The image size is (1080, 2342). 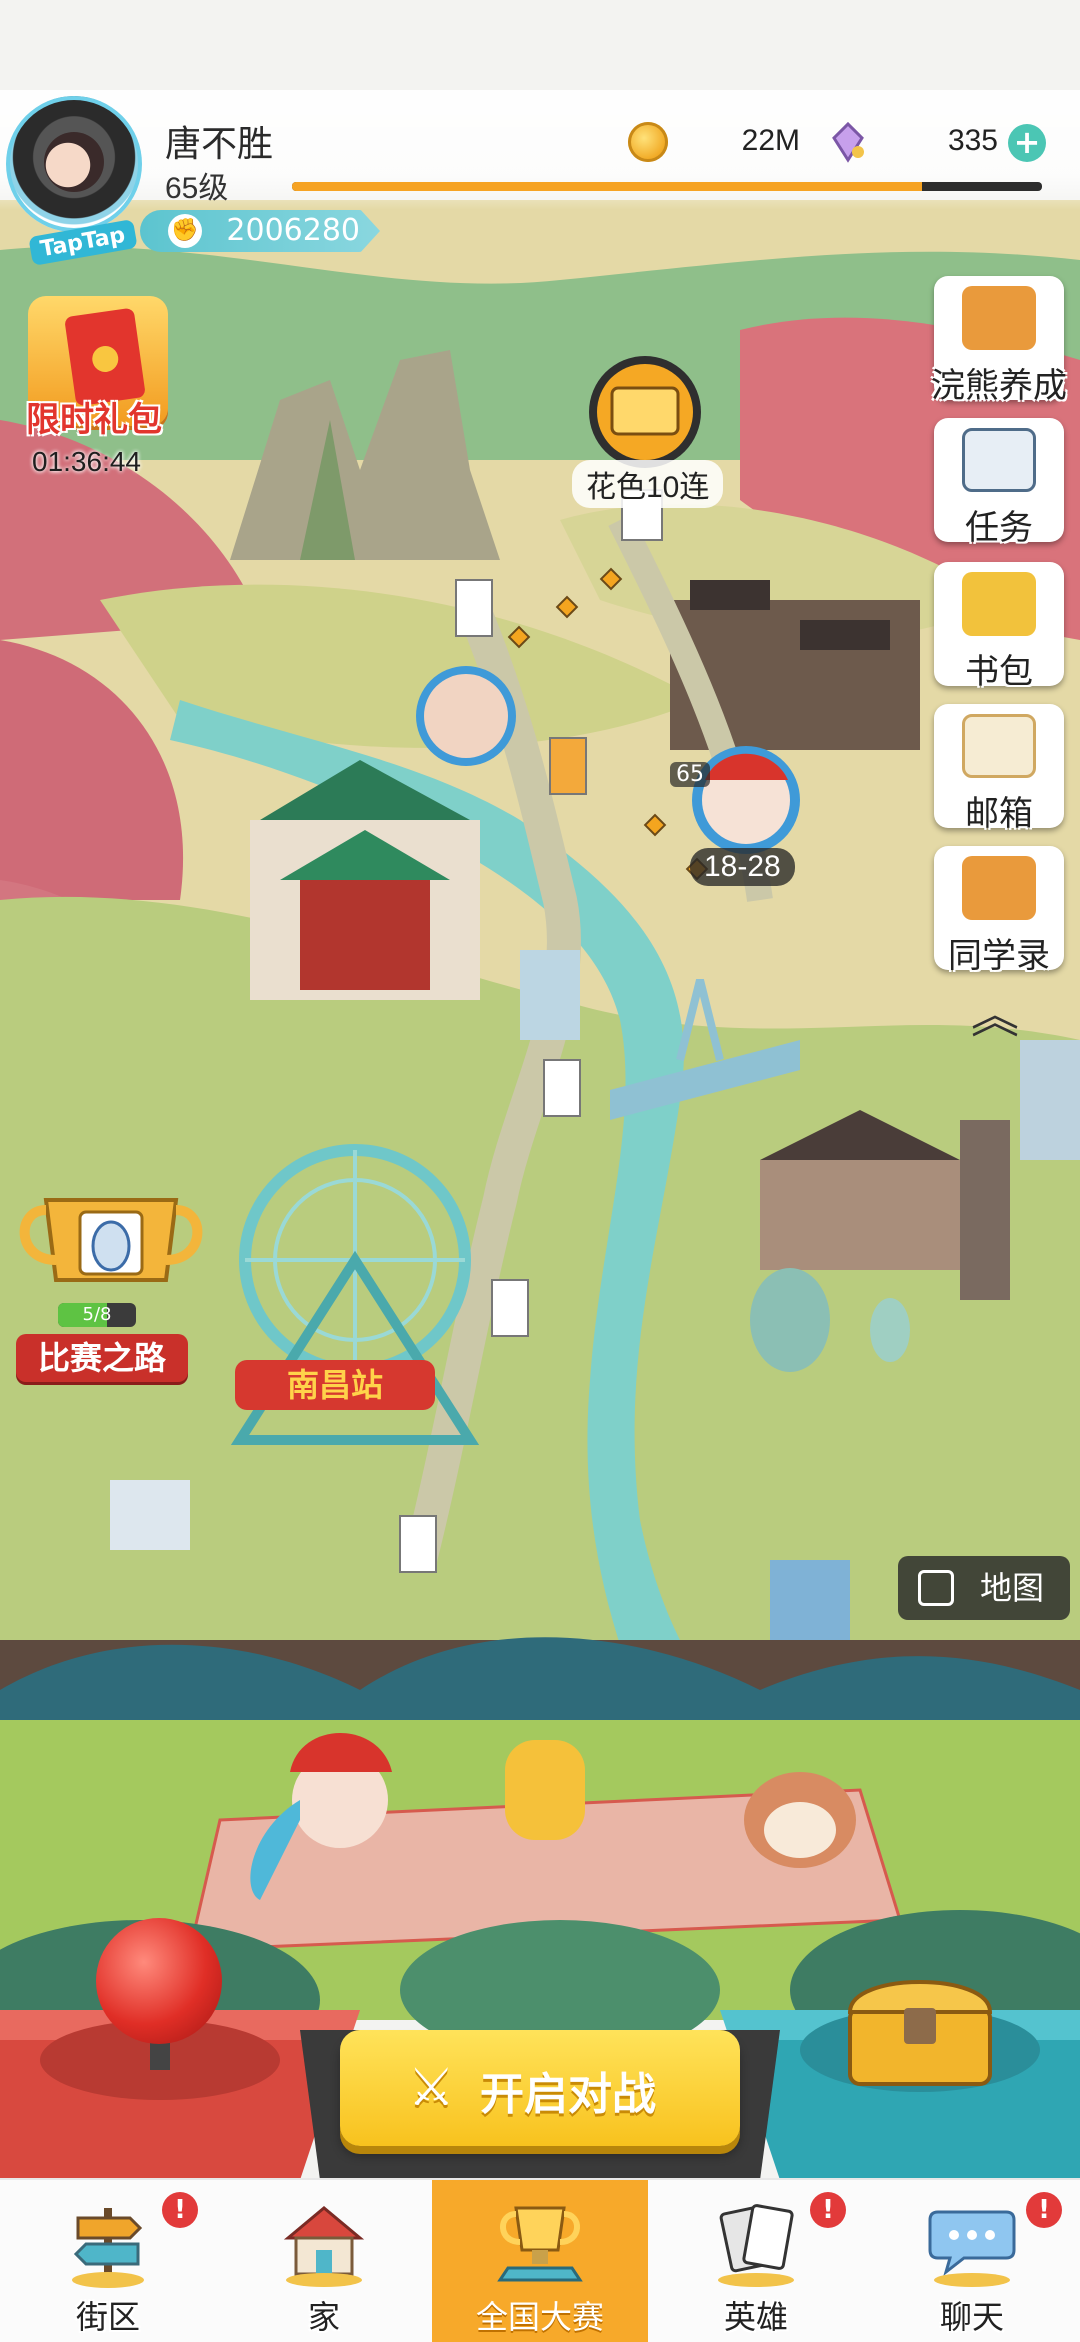 What do you see at coordinates (568, 2094) in the screenshot?
I see `start-battle-label: 开启对战` at bounding box center [568, 2094].